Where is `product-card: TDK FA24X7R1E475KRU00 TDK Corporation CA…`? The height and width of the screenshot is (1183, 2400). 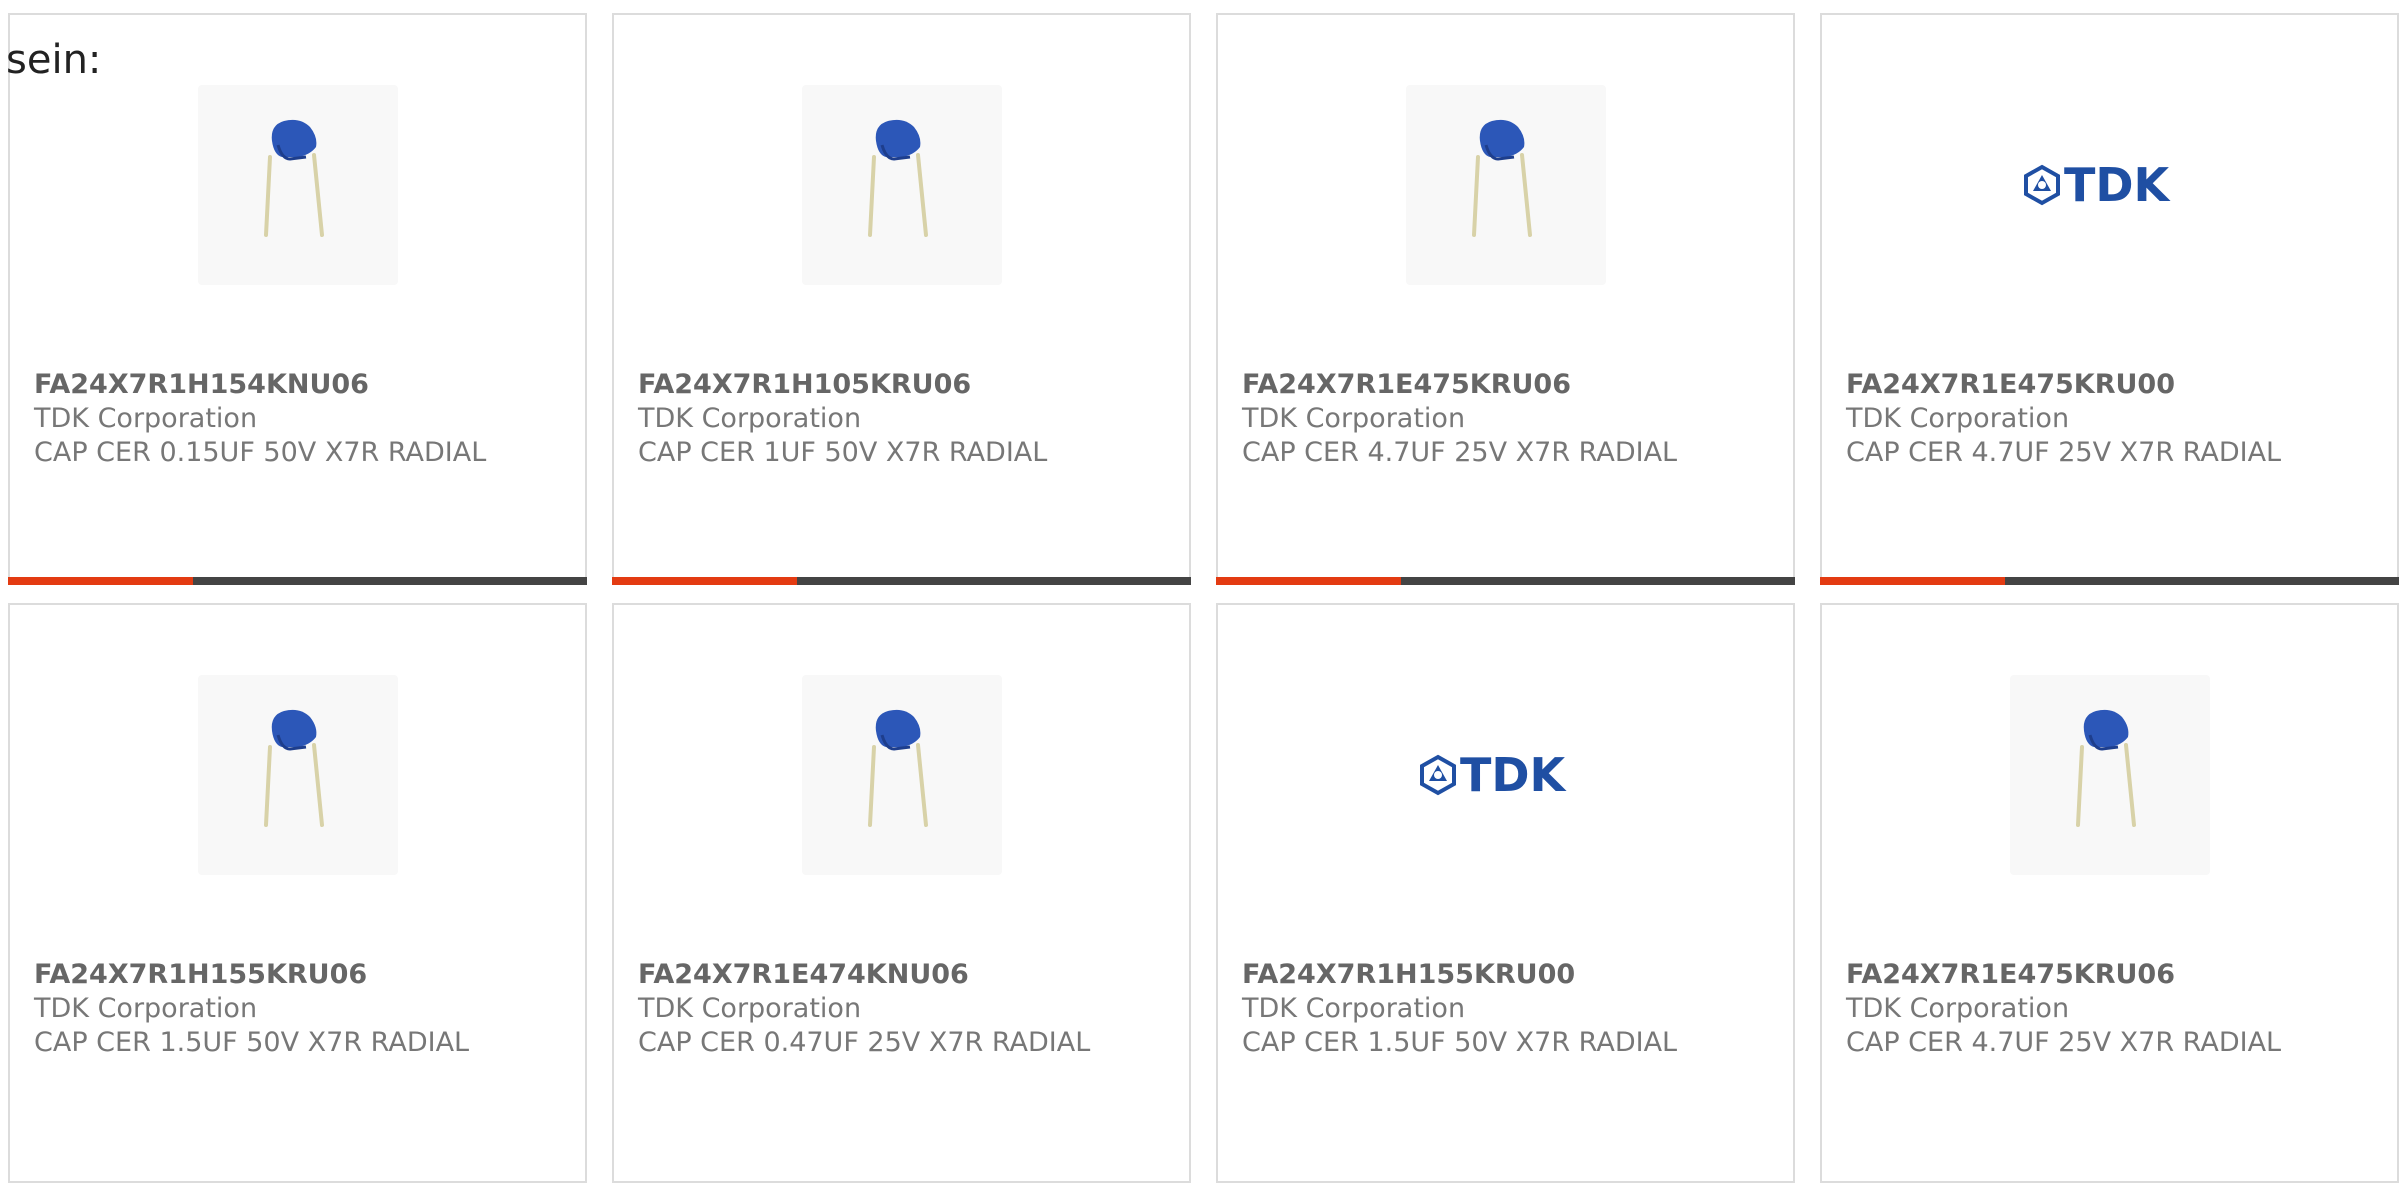 product-card: TDK FA24X7R1E475KRU00 TDK Corporation CA… is located at coordinates (2109, 299).